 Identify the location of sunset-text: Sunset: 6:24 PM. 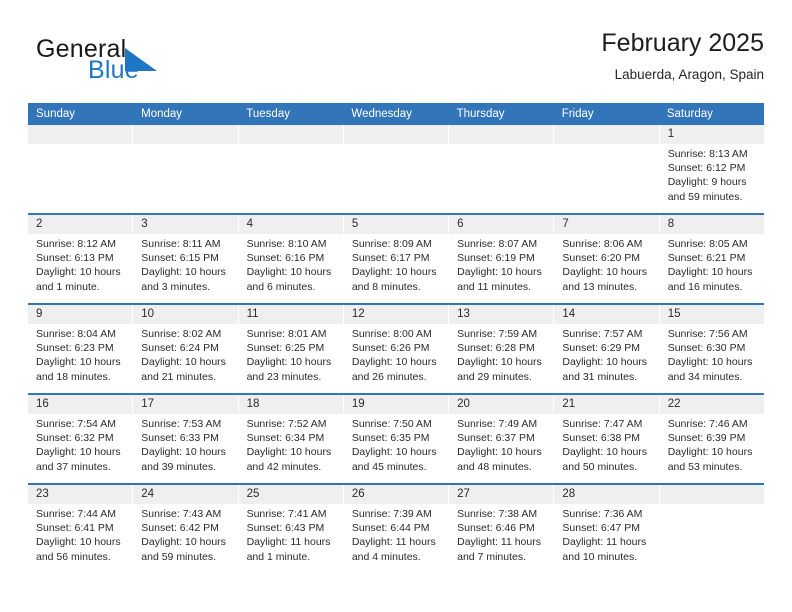
(180, 348).